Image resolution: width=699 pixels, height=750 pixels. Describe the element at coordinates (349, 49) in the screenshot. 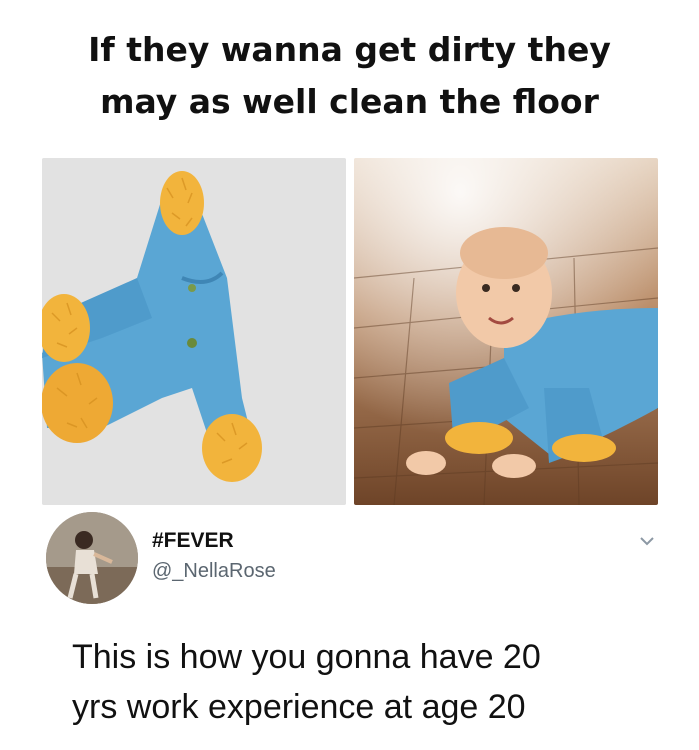

I see `caption-line-1: If they wanna get dirty they` at that location.